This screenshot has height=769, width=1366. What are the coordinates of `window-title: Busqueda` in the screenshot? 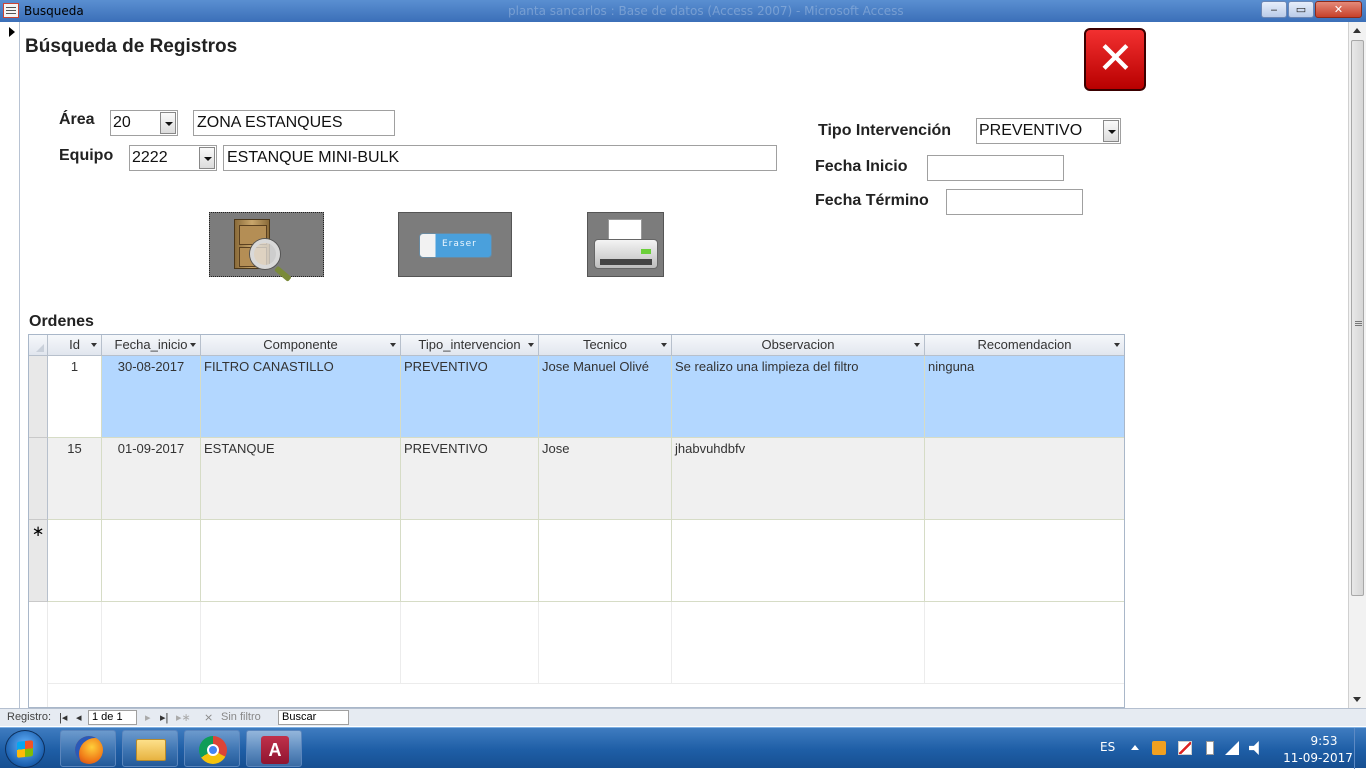 It's located at (54, 11).